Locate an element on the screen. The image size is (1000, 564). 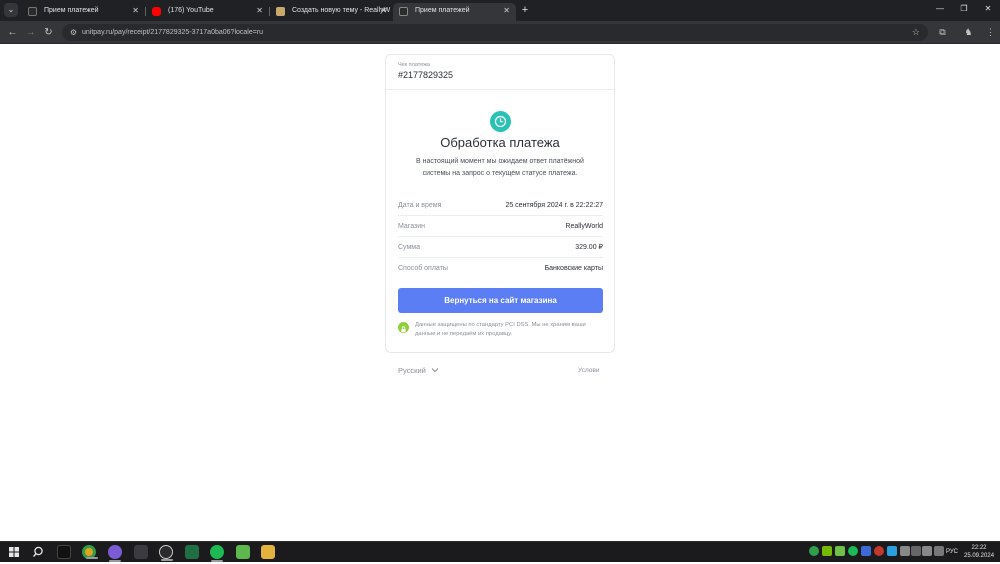
reload-icon: ↻ is located at coordinates (48, 32).